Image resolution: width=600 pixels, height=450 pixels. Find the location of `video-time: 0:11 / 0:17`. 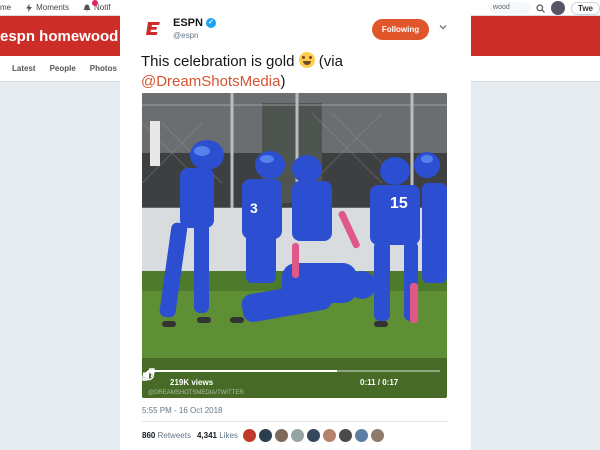

video-time: 0:11 / 0:17 is located at coordinates (379, 382).